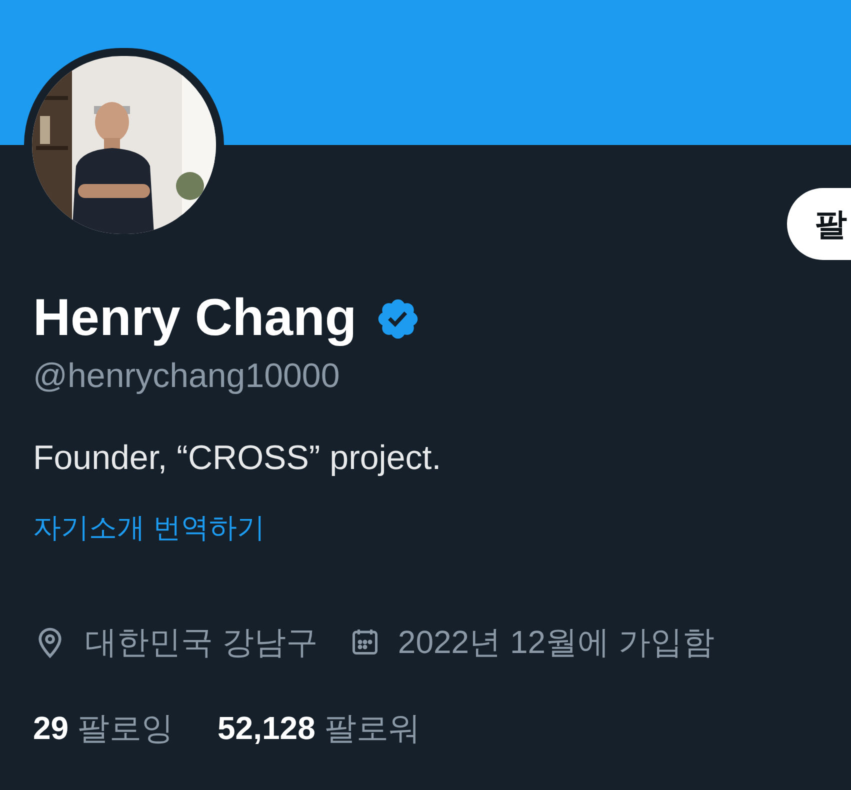 The height and width of the screenshot is (790, 851). What do you see at coordinates (819, 224) in the screenshot?
I see `follow-button: 팔` at bounding box center [819, 224].